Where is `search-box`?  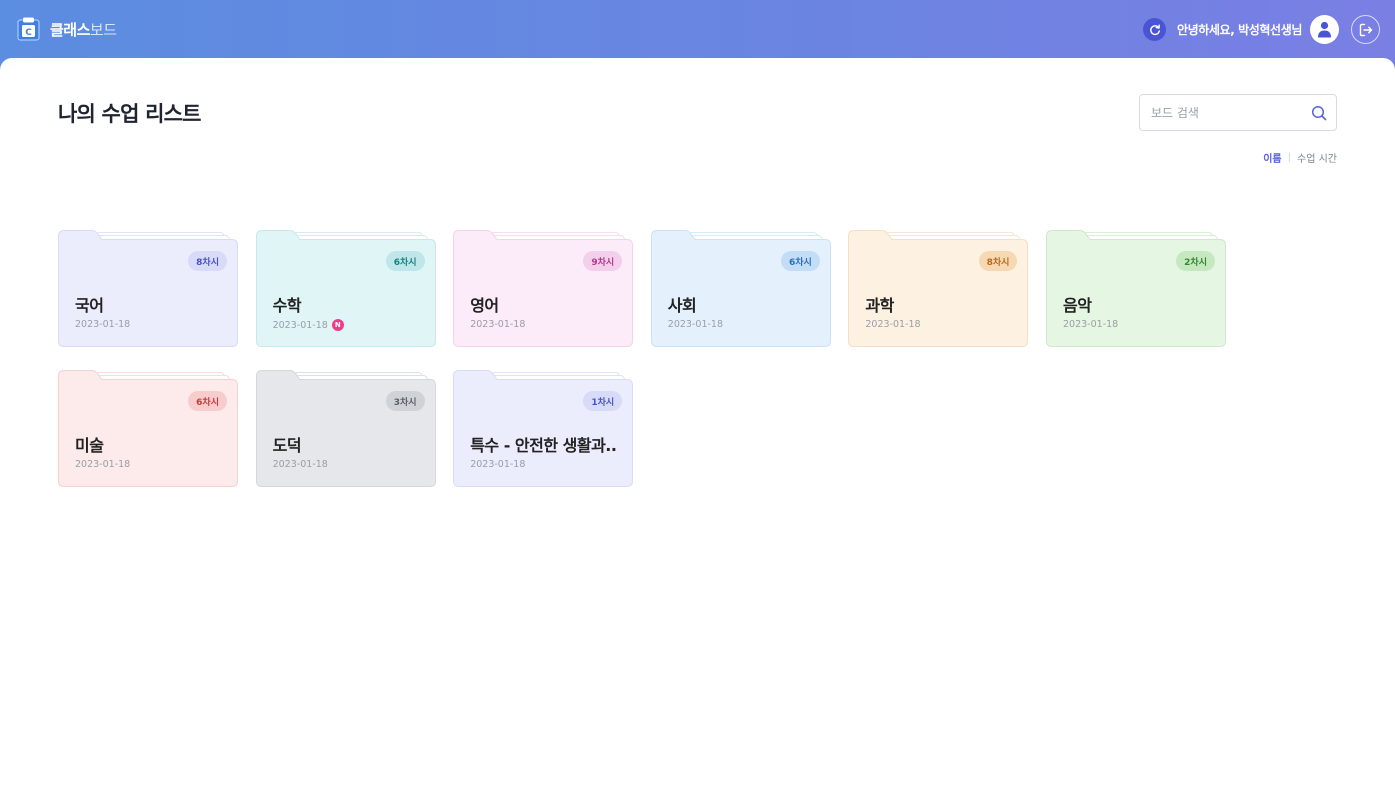
search-box is located at coordinates (1238, 112).